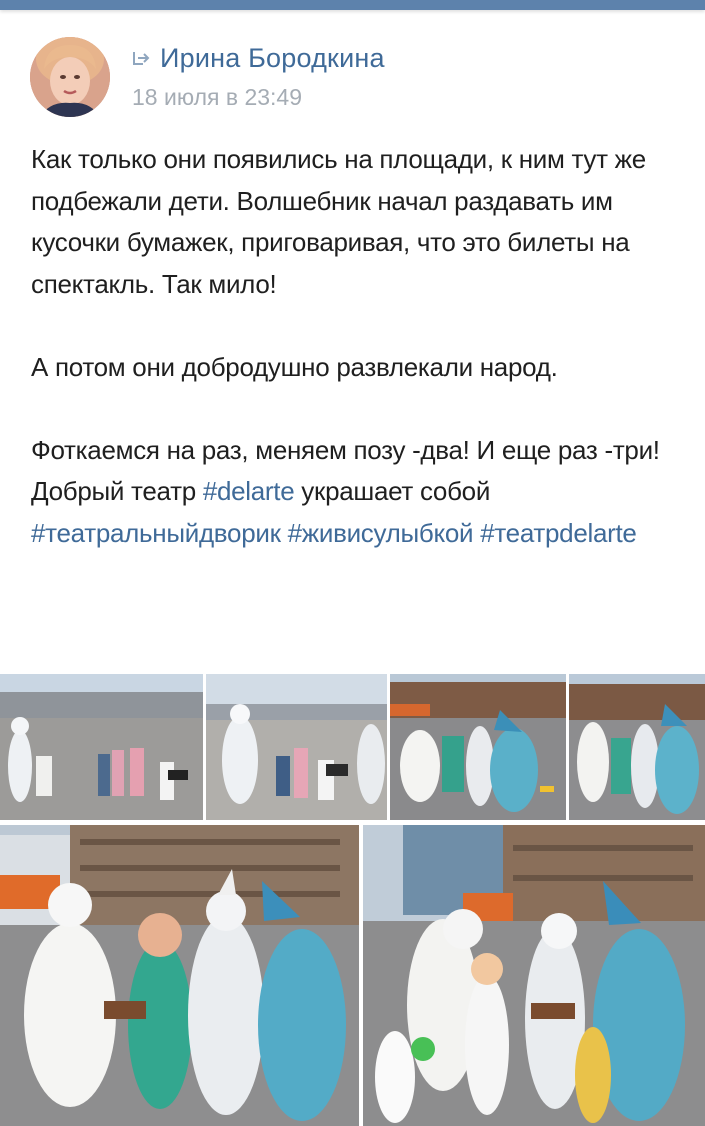  I want to click on hashtag-link: #живисулыбкой, so click(381, 533).